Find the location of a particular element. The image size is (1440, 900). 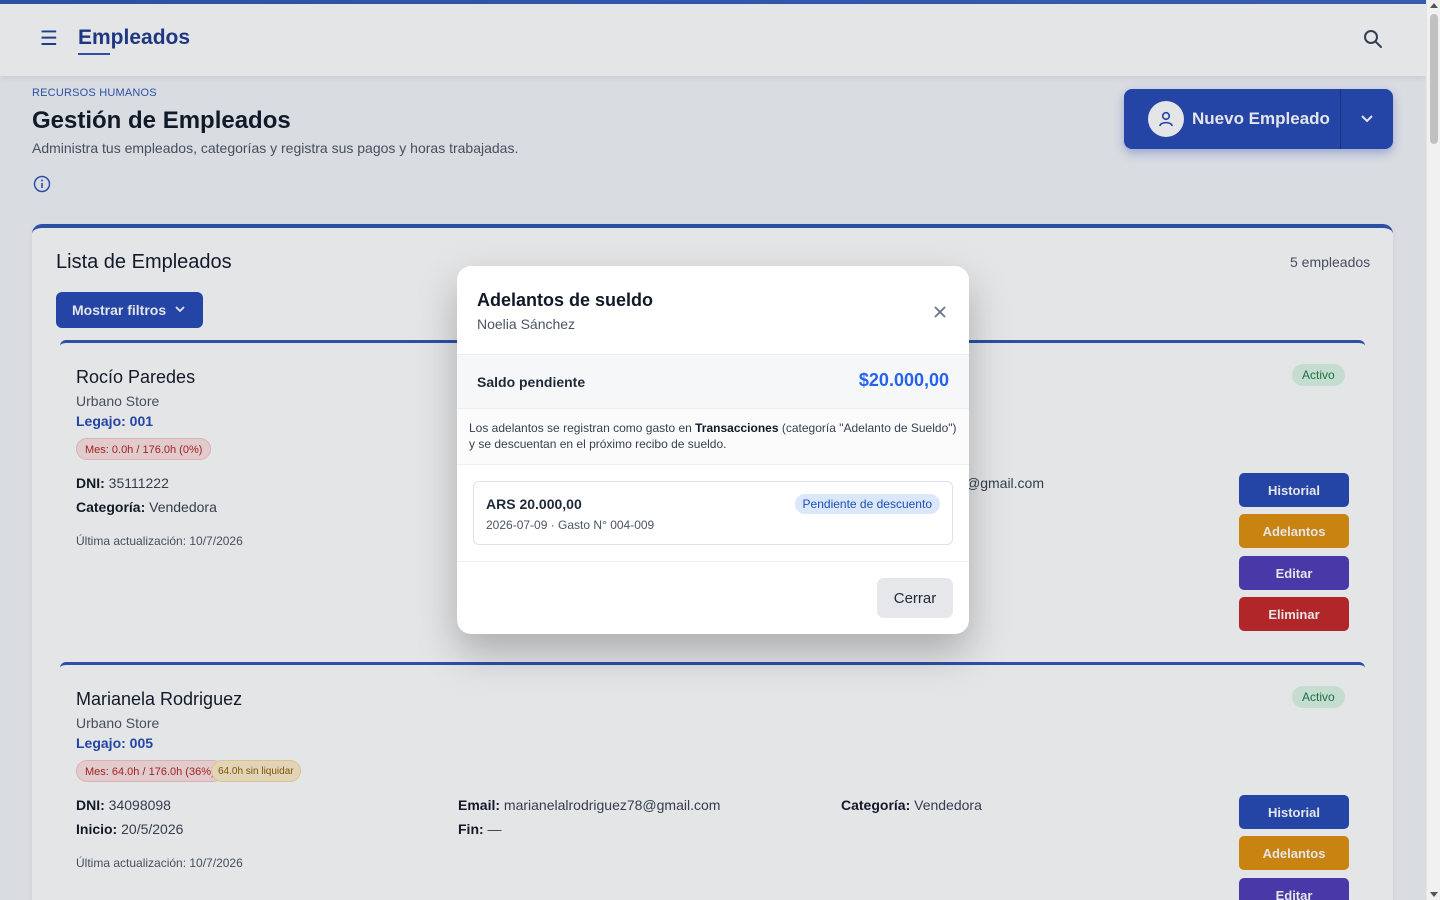

scroll-up-arrow-icon is located at coordinates (1434, 5).